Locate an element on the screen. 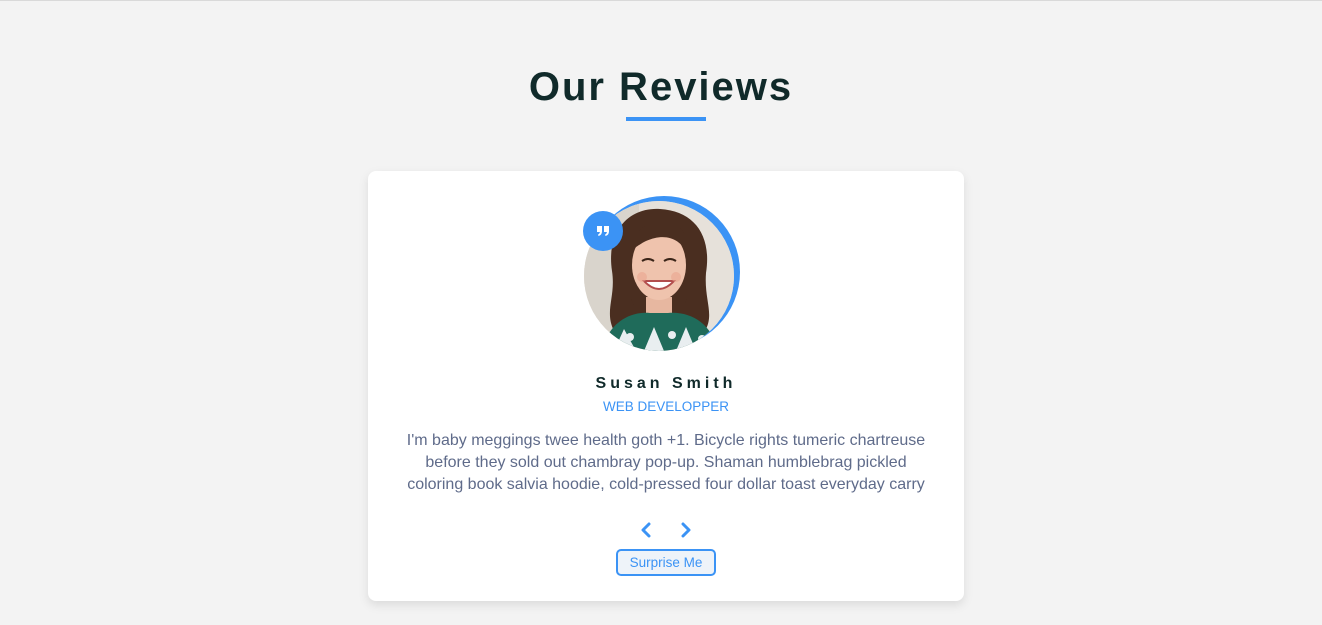  page-title: Our Reviews is located at coordinates (661, 87).